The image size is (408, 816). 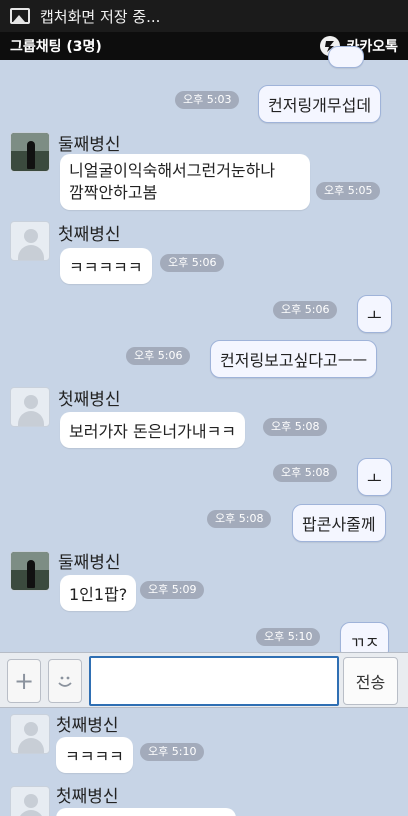 I want to click on add-button: +, so click(x=24, y=681).